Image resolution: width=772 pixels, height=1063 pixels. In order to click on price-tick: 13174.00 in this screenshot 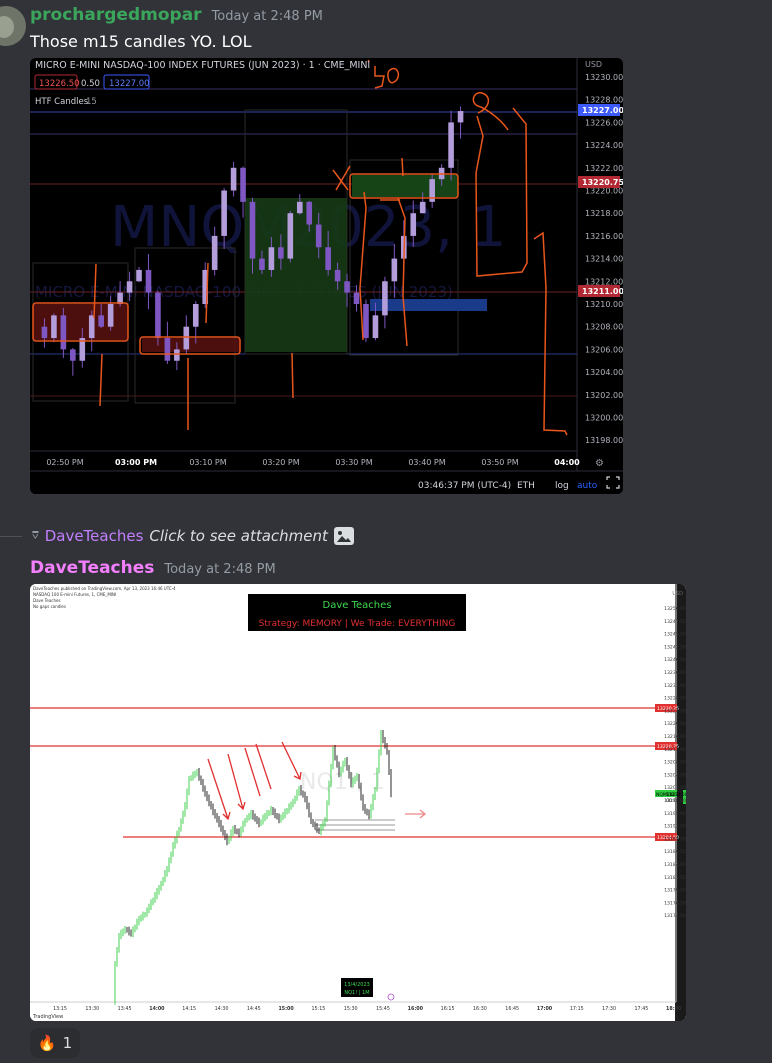, I will do `click(675, 916)`.